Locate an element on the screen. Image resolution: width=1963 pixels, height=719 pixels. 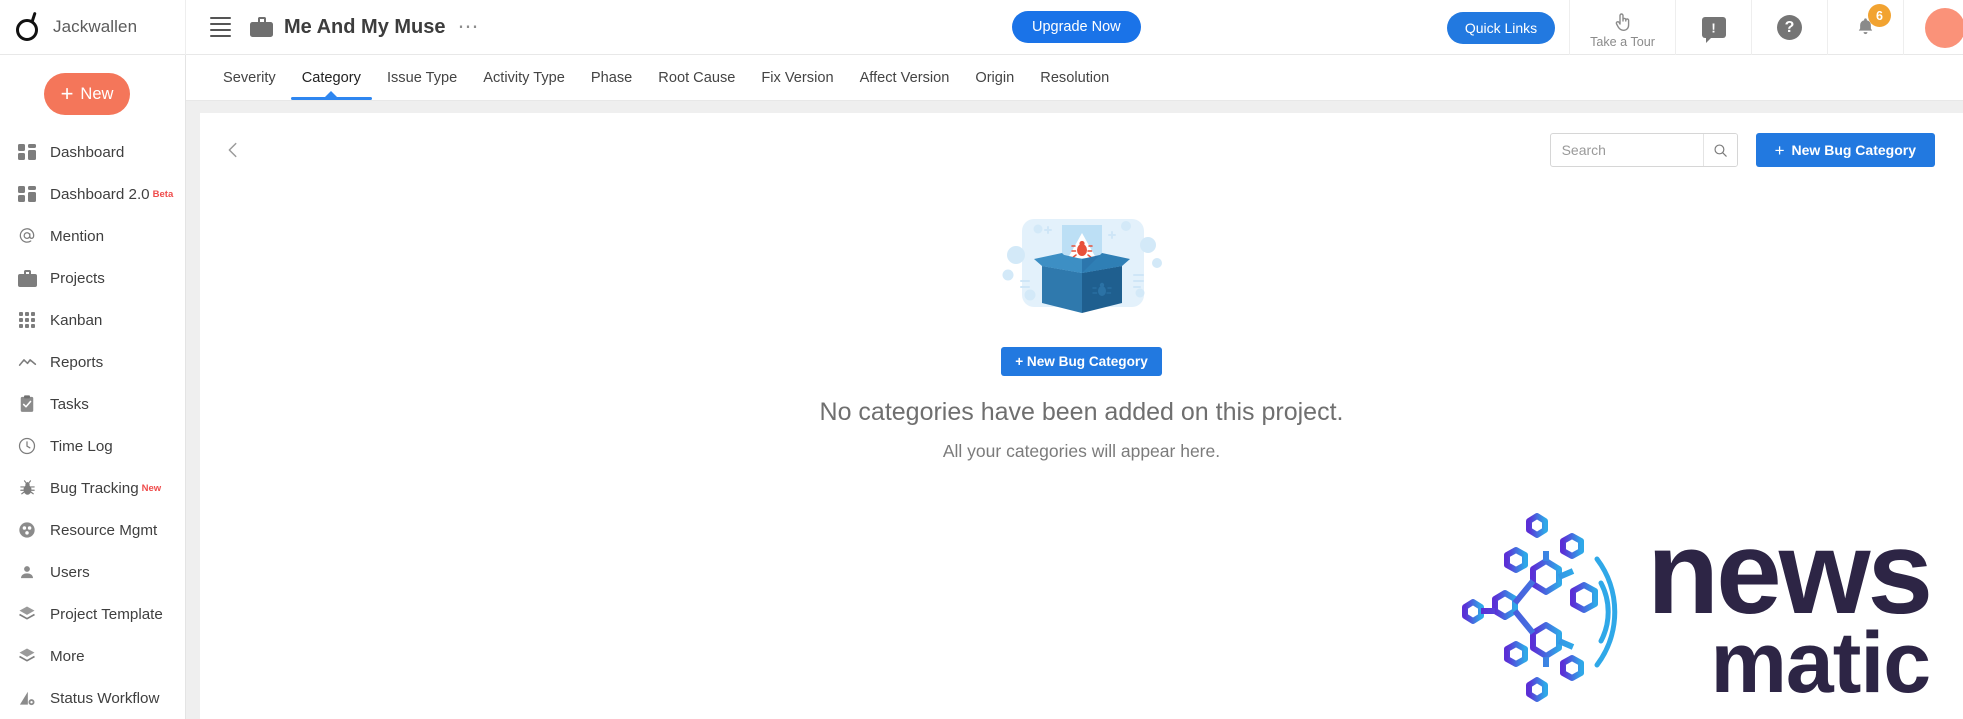
avatar-button is located at coordinates (1933, 27).